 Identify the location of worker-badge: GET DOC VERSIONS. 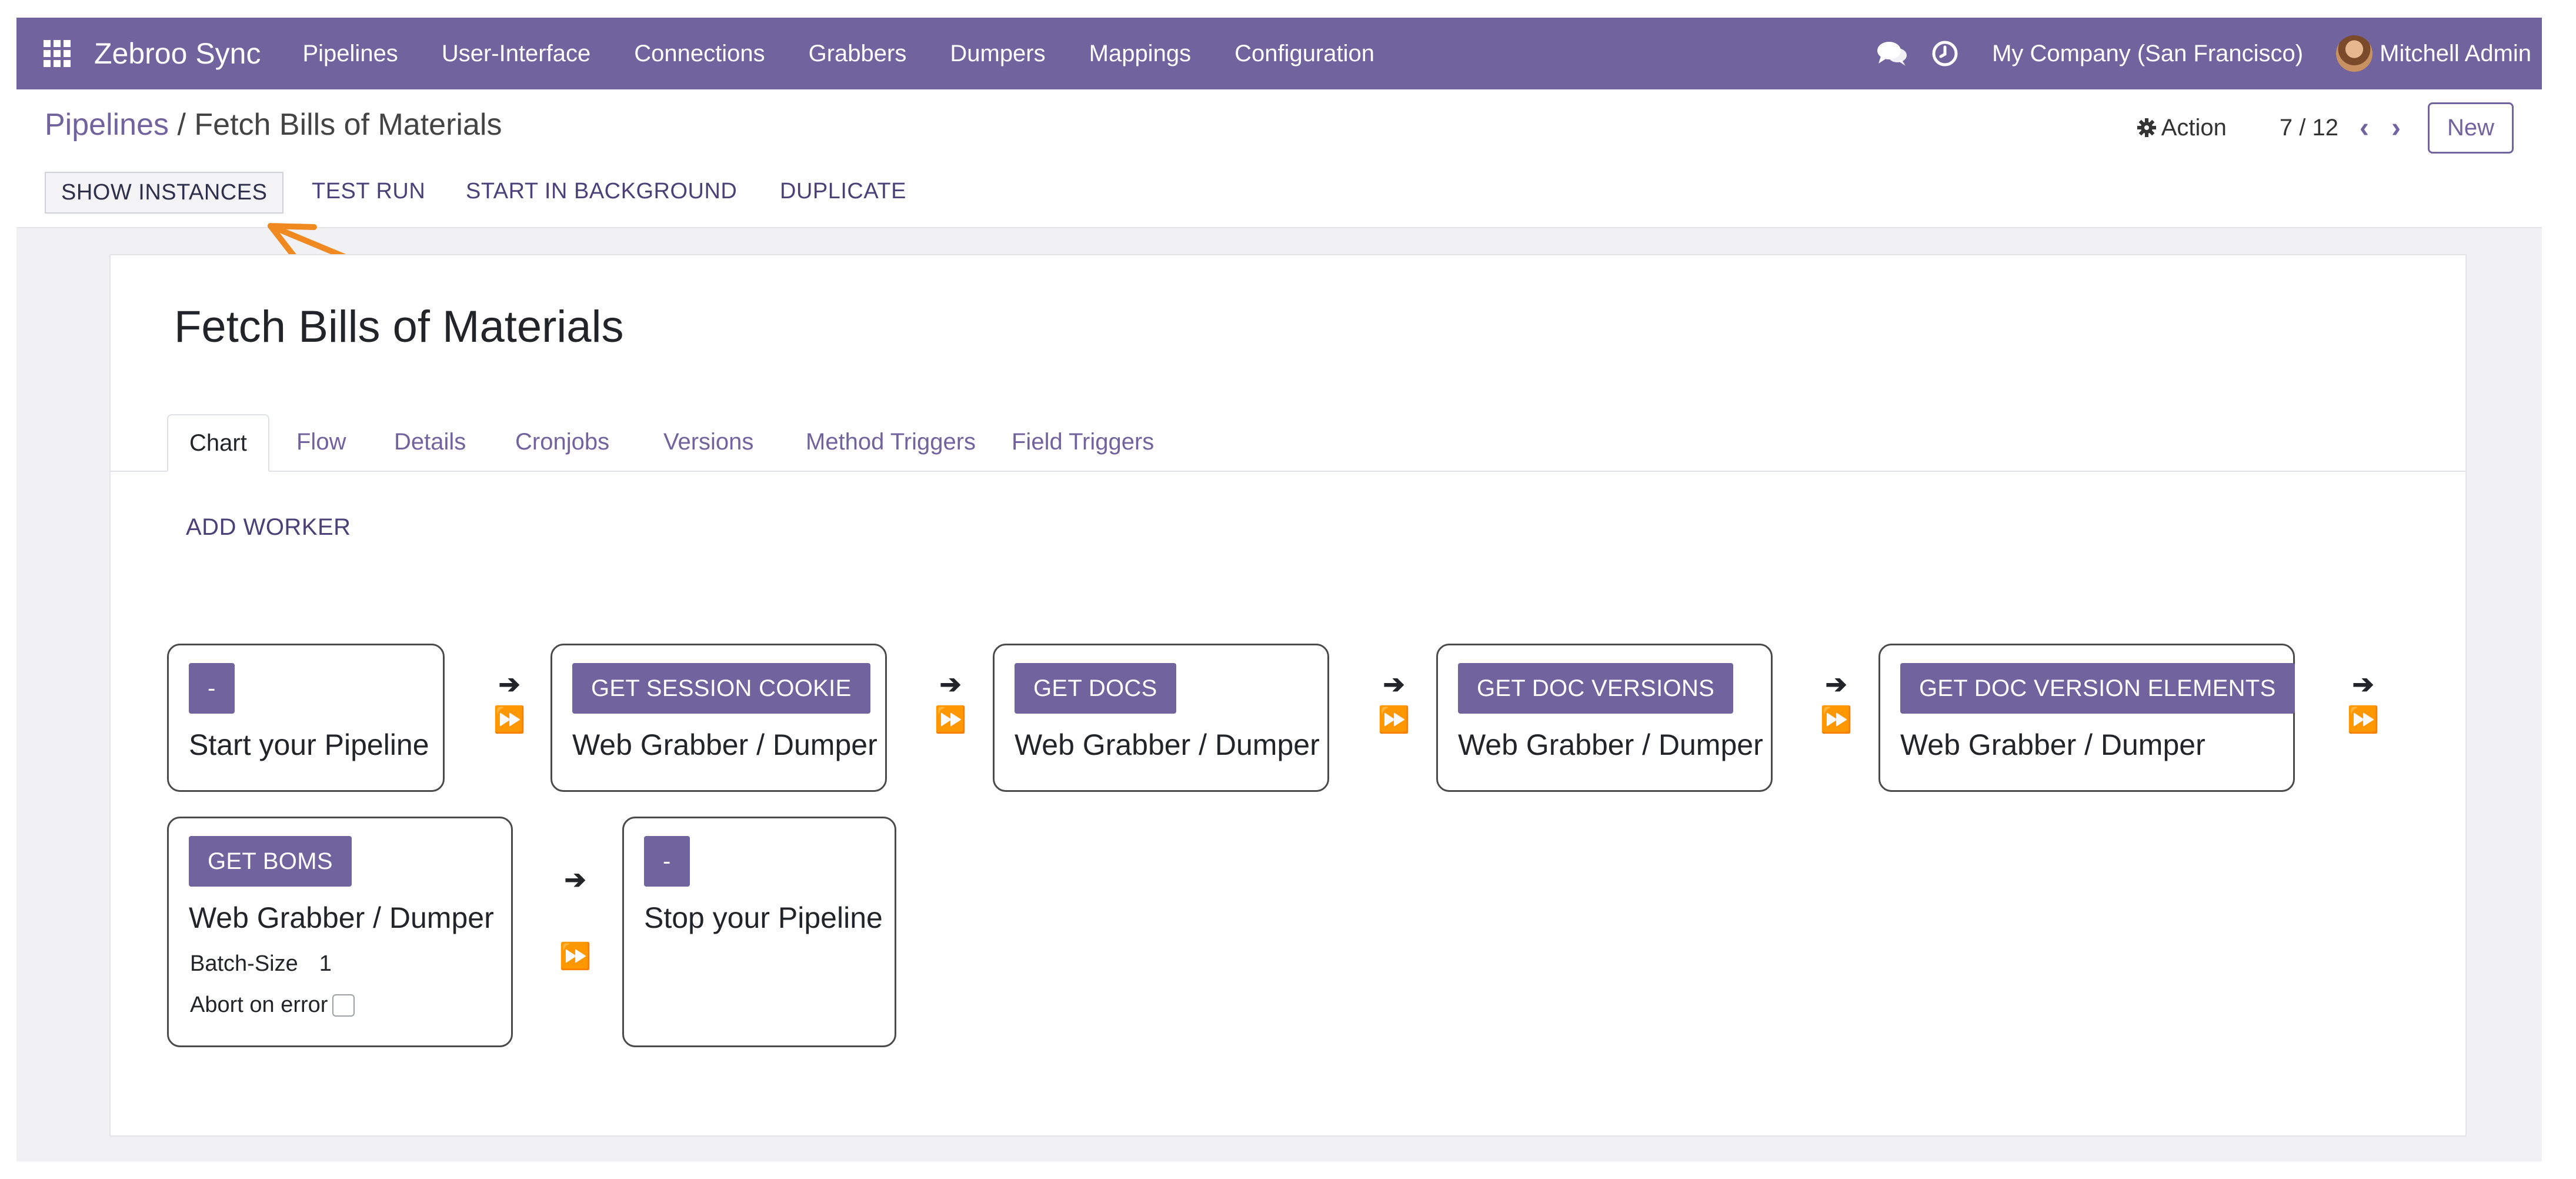
(1596, 688).